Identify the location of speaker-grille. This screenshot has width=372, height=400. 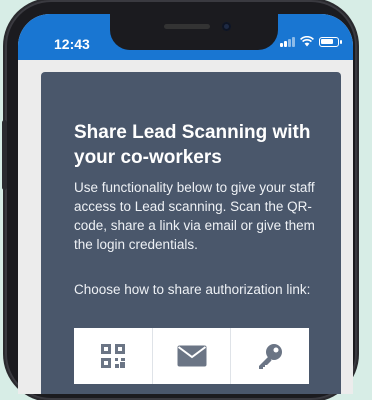
(187, 26).